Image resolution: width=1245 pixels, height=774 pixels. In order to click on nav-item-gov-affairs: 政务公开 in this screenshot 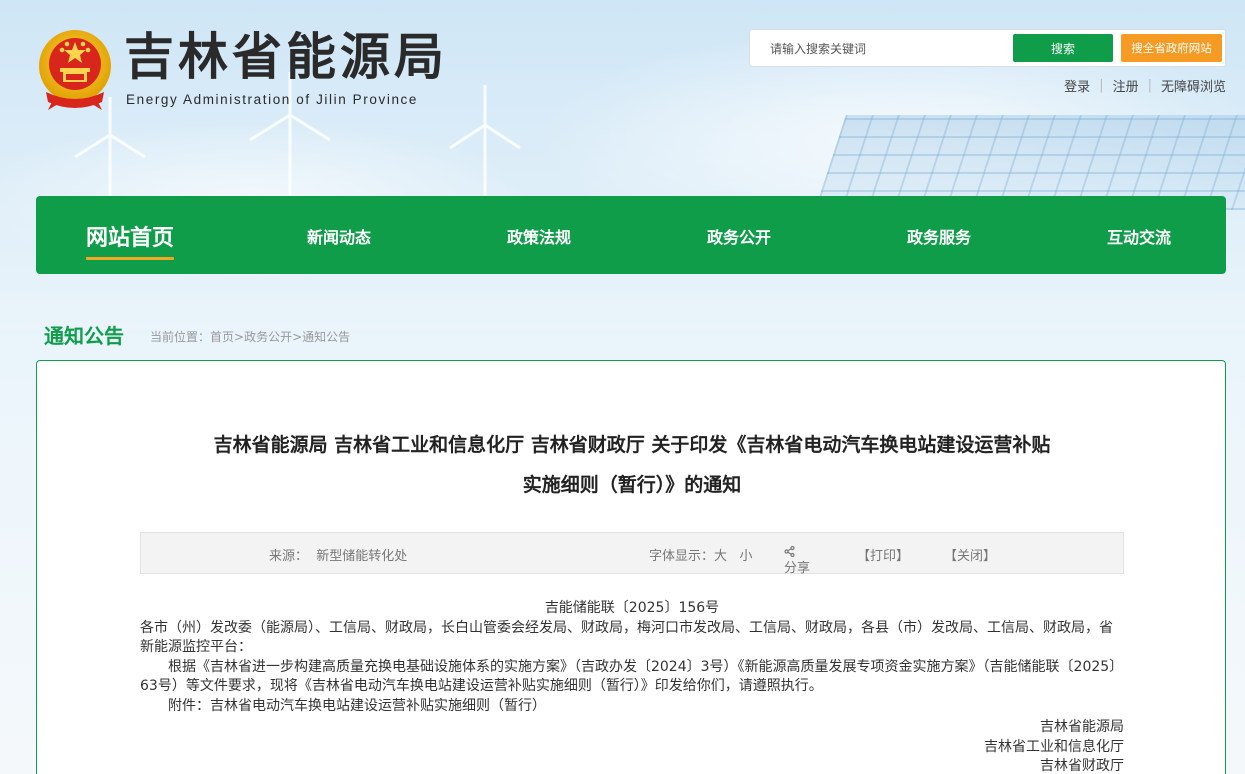, I will do `click(739, 236)`.